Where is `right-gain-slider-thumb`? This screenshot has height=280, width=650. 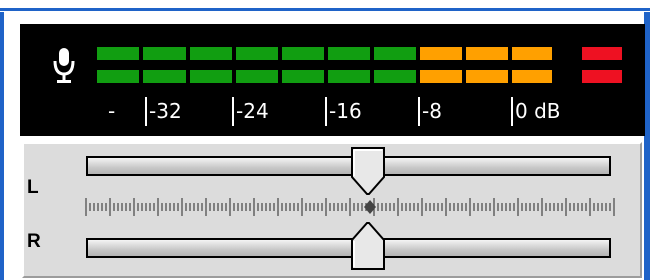 right-gain-slider-thumb is located at coordinates (368, 246).